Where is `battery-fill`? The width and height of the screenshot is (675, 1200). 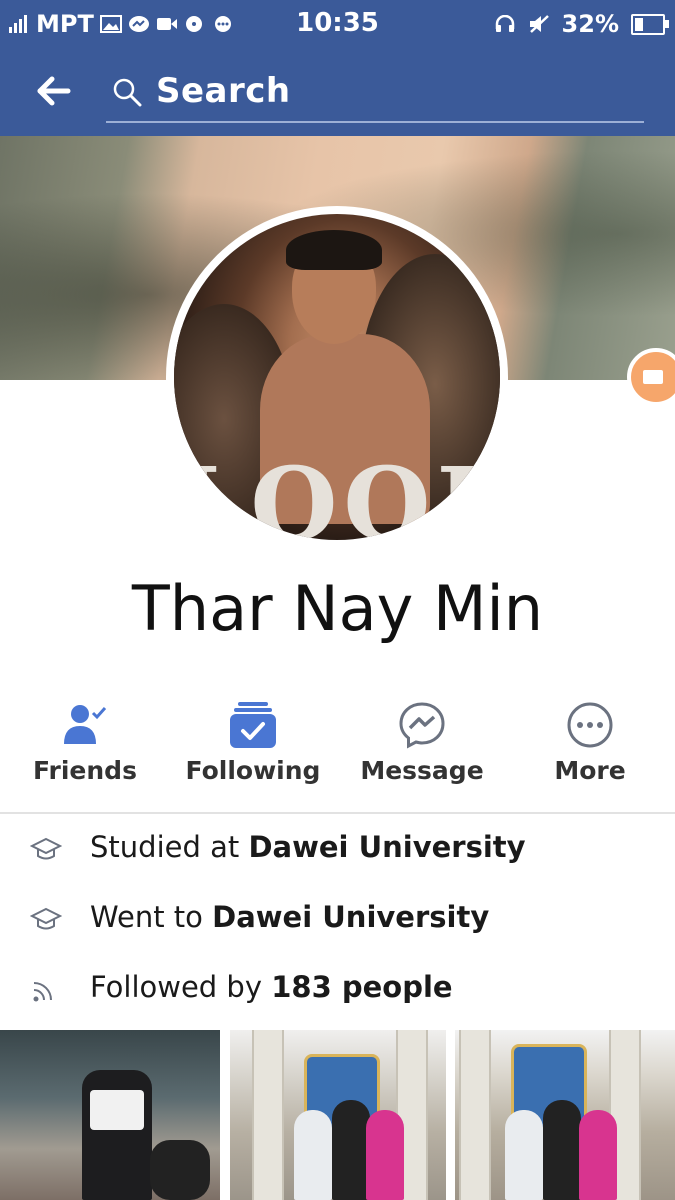
battery-fill is located at coordinates (639, 24).